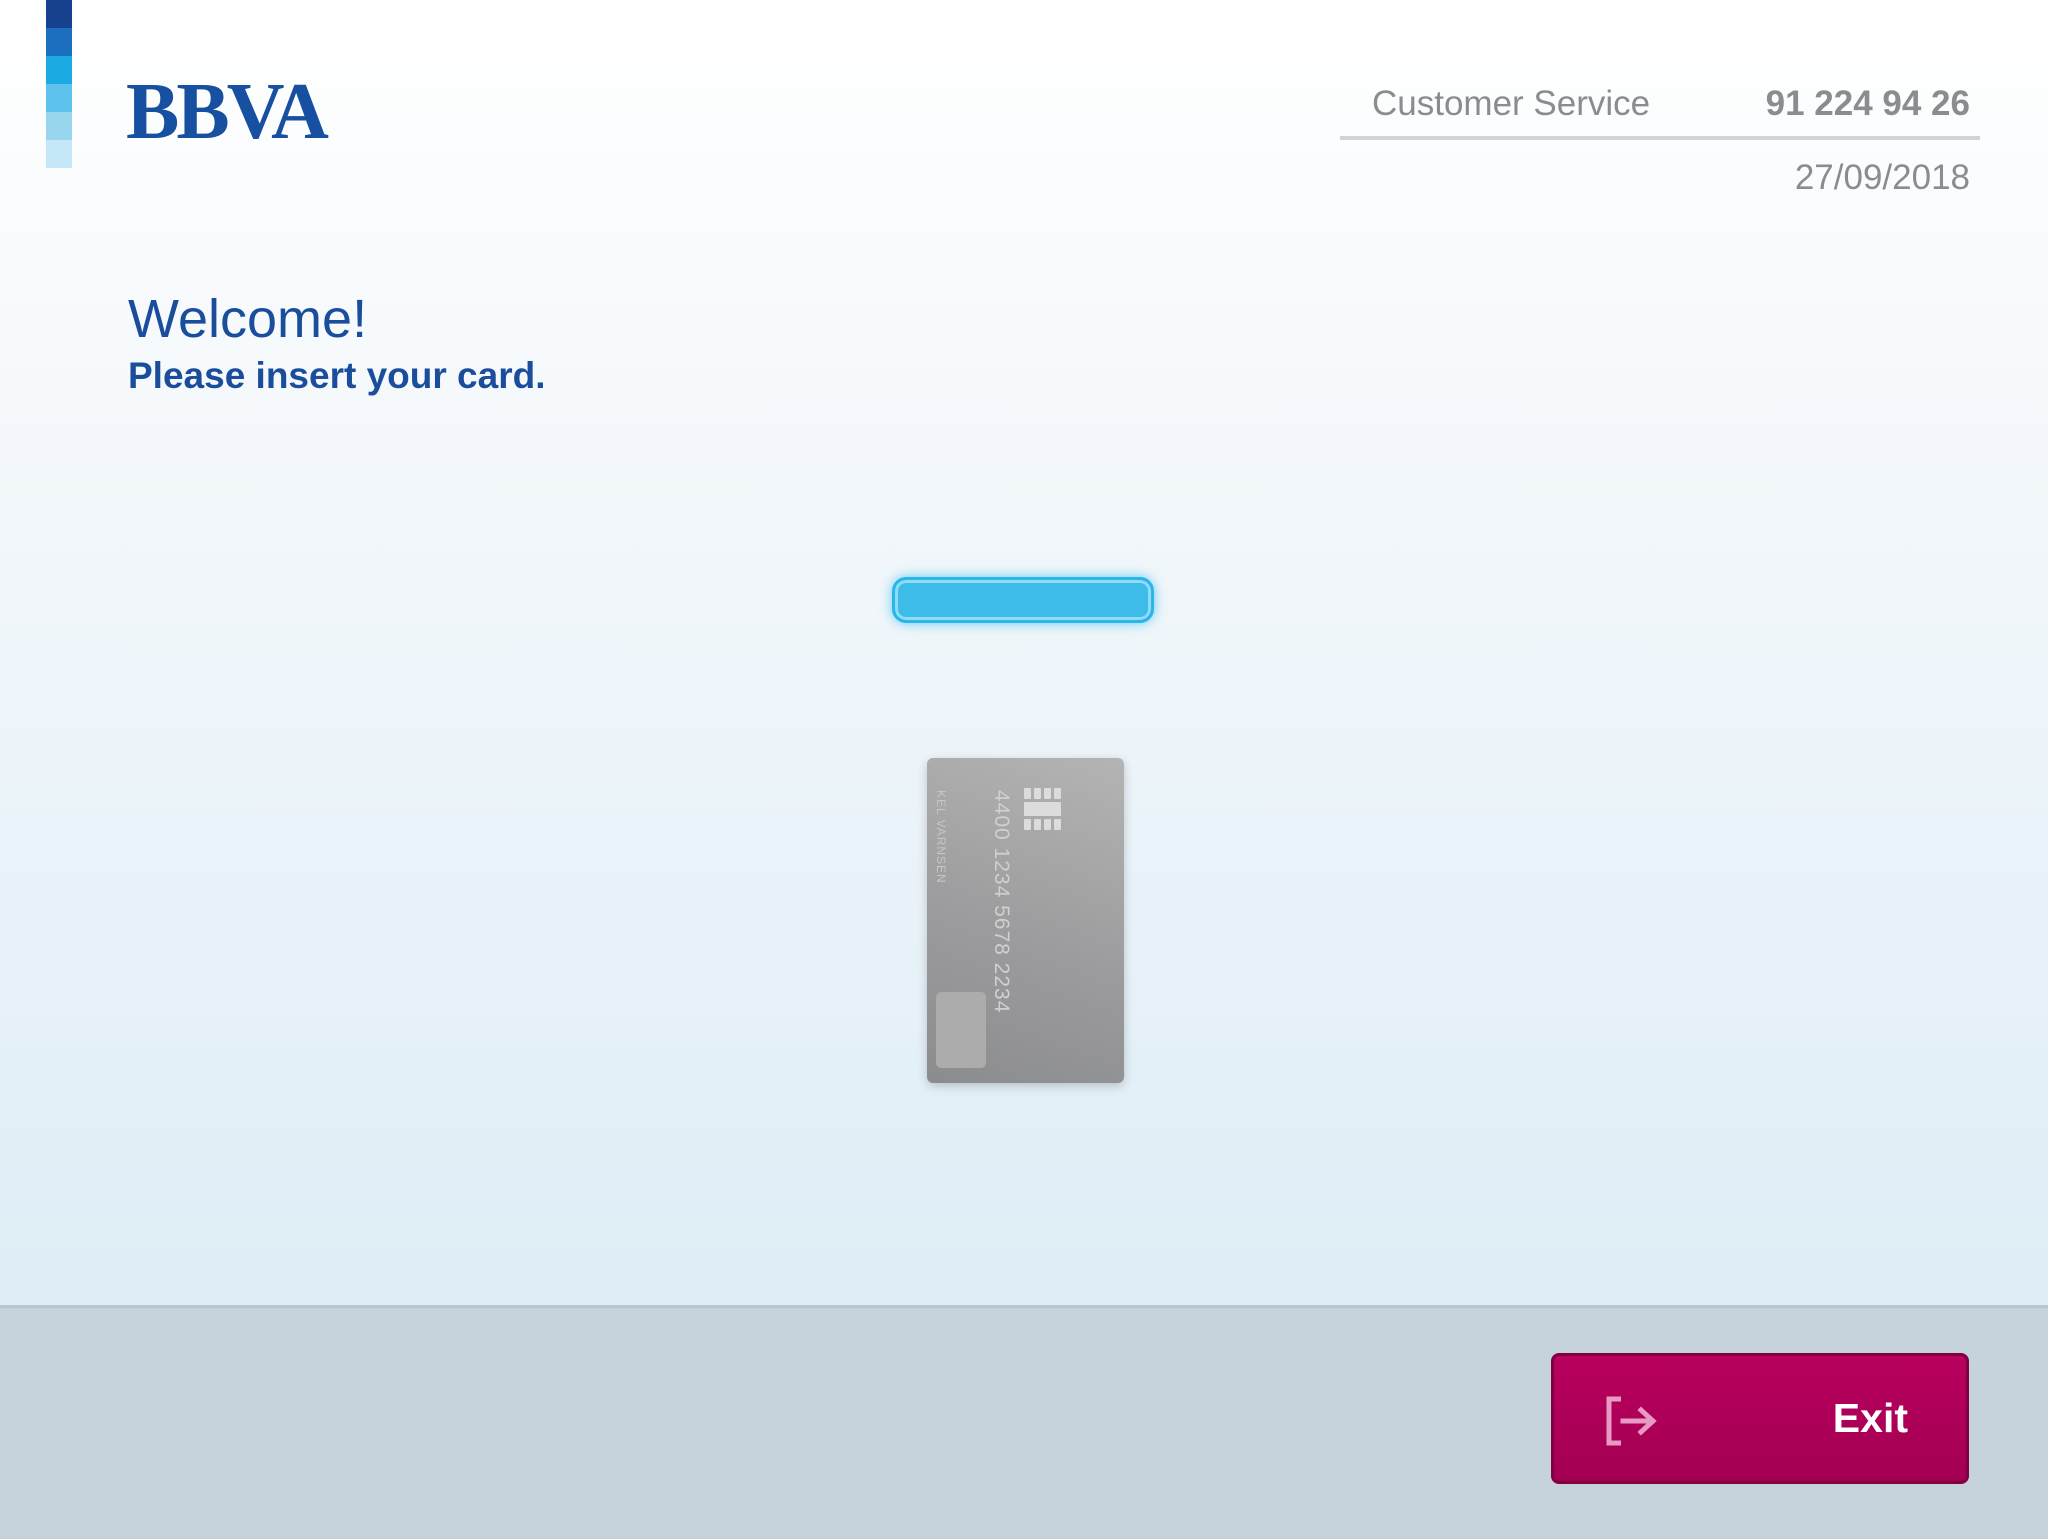 This screenshot has height=1539, width=2048. I want to click on card-holder-name: KEL VARNSEN, so click(941, 837).